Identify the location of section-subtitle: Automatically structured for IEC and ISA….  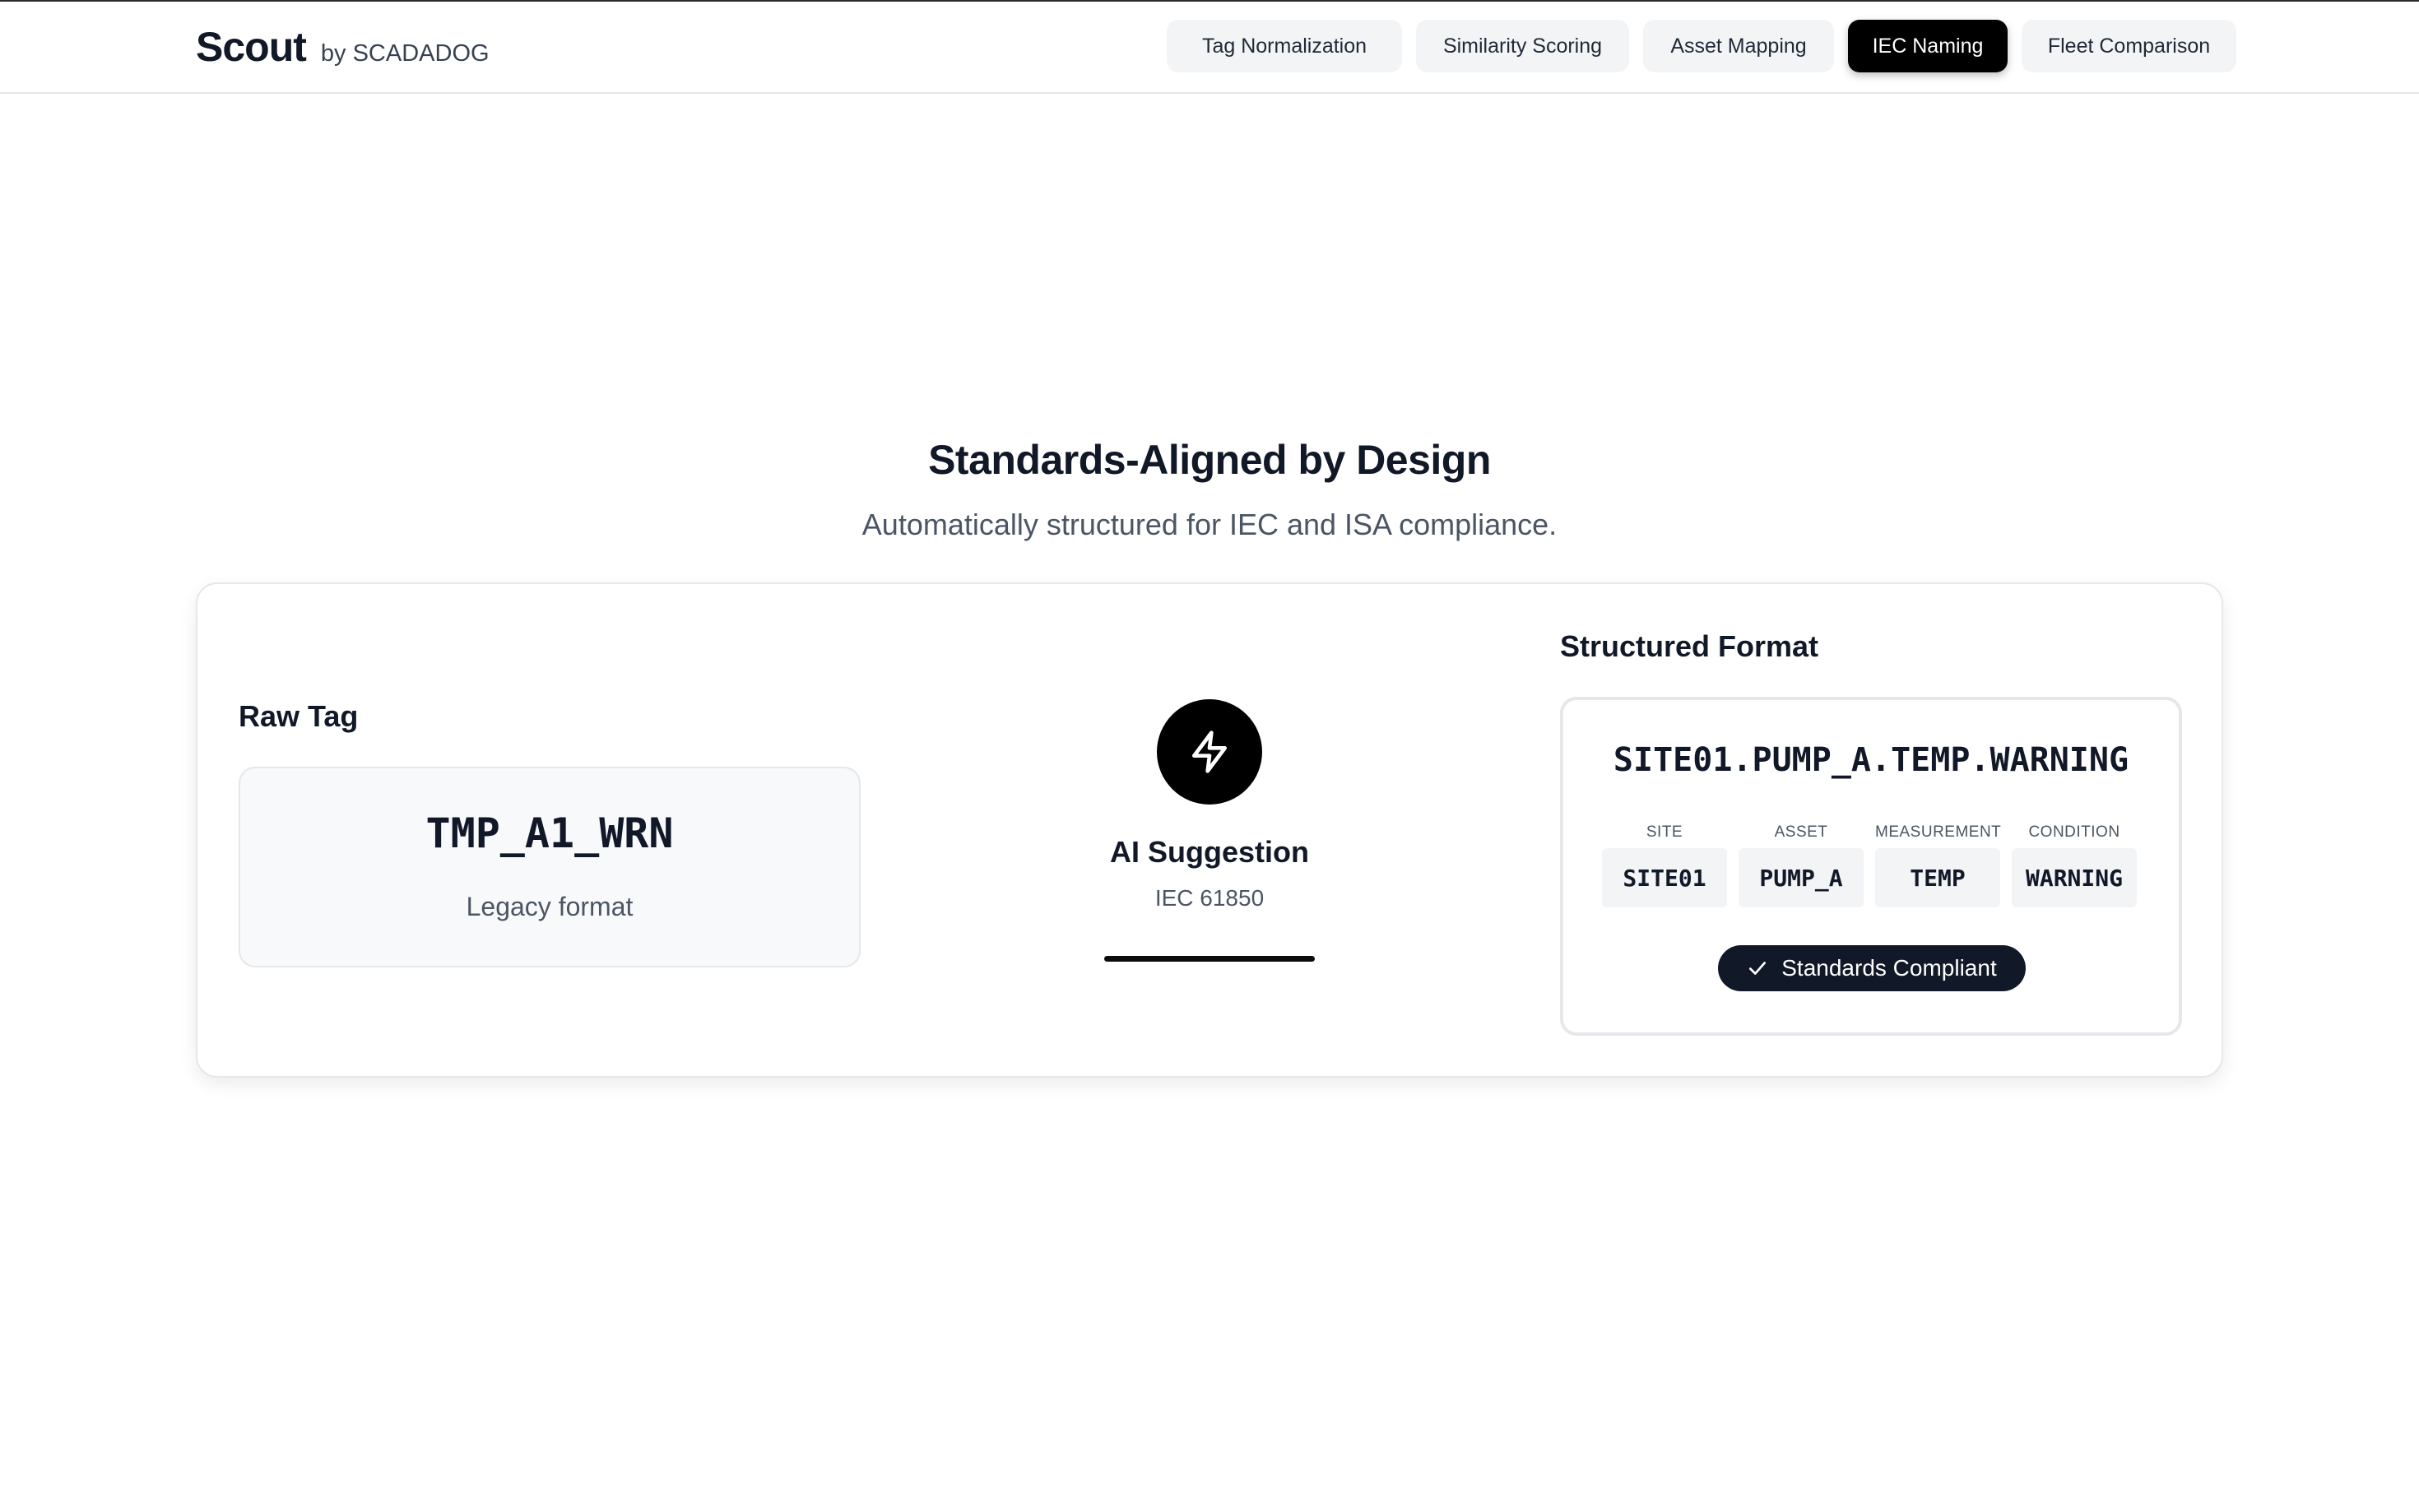
(1209, 524).